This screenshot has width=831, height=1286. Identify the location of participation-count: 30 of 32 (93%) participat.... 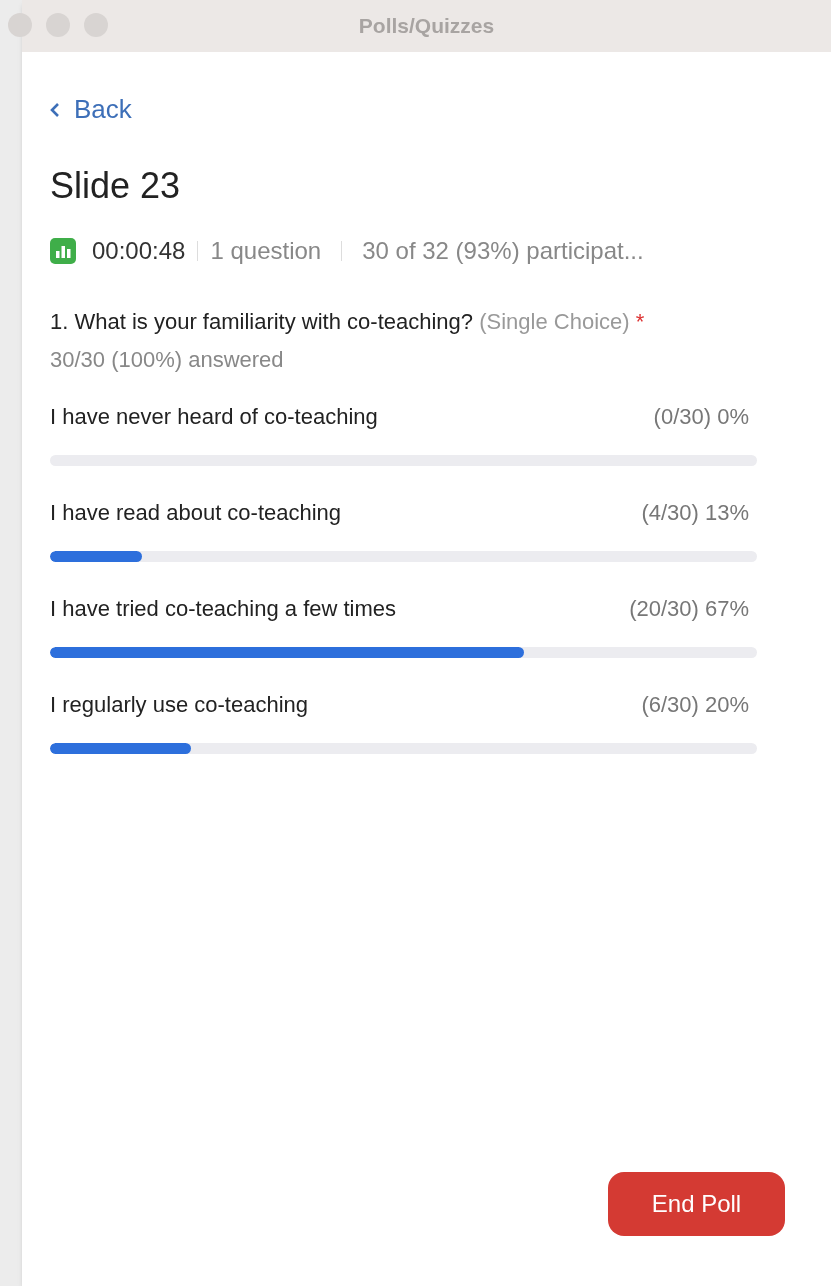
(503, 251).